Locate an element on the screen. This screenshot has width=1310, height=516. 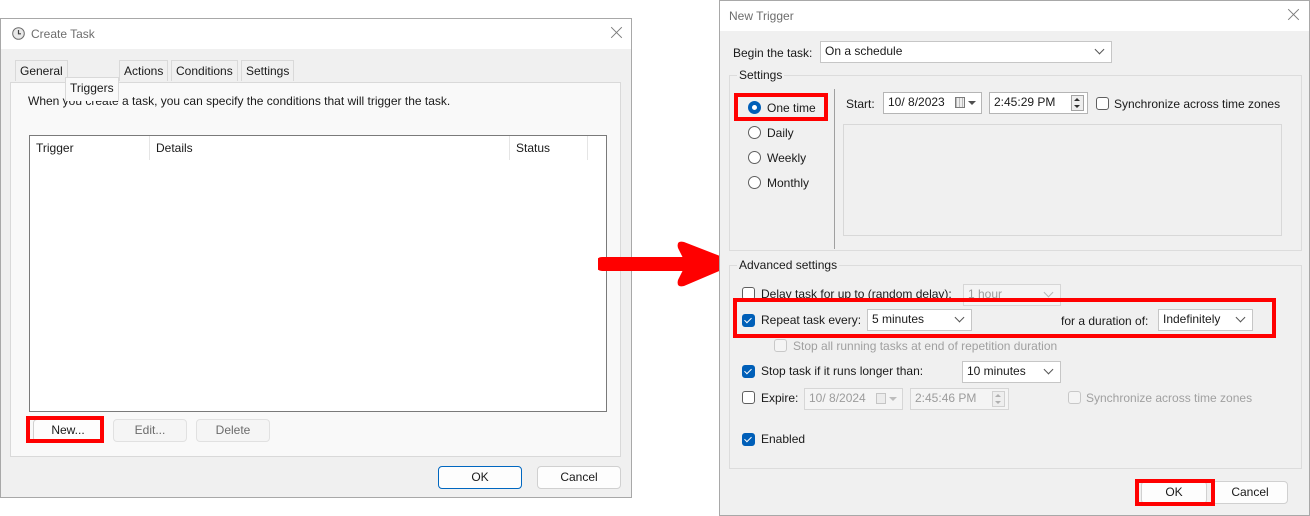
tab-settings: Settings is located at coordinates (268, 70).